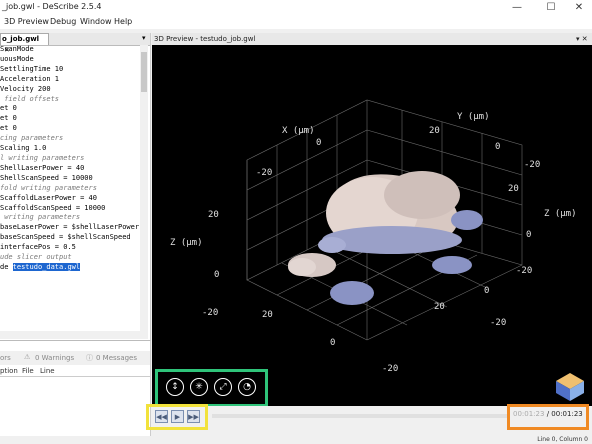 The height and width of the screenshot is (444, 592). What do you see at coordinates (36, 257) in the screenshot?
I see `code-line: ude slicer output` at bounding box center [36, 257].